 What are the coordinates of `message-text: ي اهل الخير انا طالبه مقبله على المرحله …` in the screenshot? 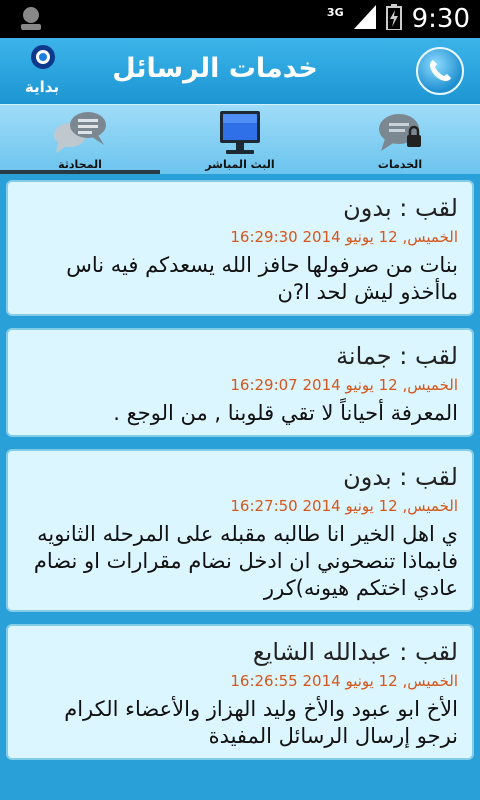 It's located at (245, 561).